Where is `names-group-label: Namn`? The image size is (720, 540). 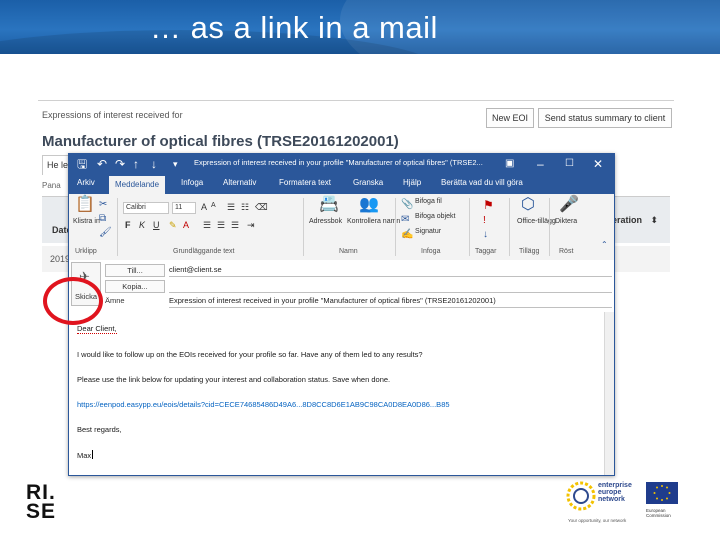
names-group-label: Namn is located at coordinates (348, 251).